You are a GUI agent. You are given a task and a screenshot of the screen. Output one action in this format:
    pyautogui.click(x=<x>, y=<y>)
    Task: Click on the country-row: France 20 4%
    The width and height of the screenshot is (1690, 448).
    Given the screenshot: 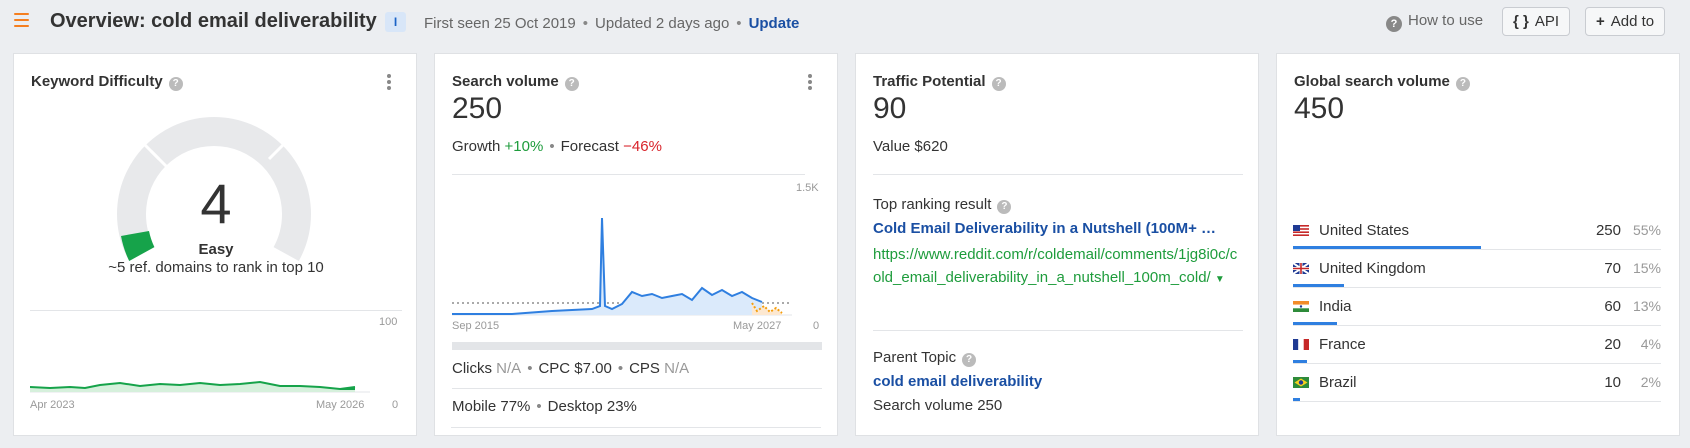 What is the action you would take?
    pyautogui.click(x=1477, y=345)
    